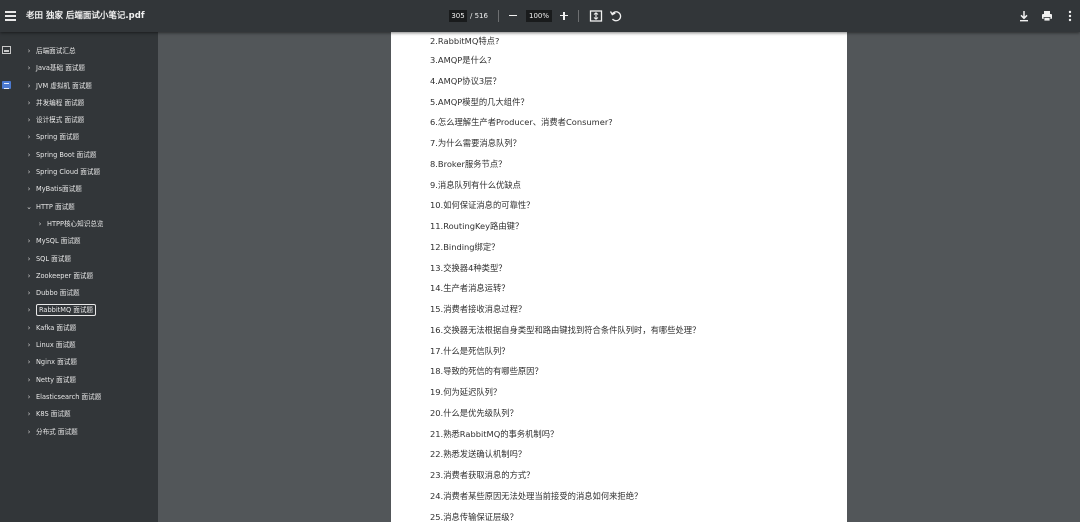 Image resolution: width=1080 pixels, height=522 pixels. What do you see at coordinates (58, 293) in the screenshot?
I see `sidebar-item-label: Dubbo 面试题` at bounding box center [58, 293].